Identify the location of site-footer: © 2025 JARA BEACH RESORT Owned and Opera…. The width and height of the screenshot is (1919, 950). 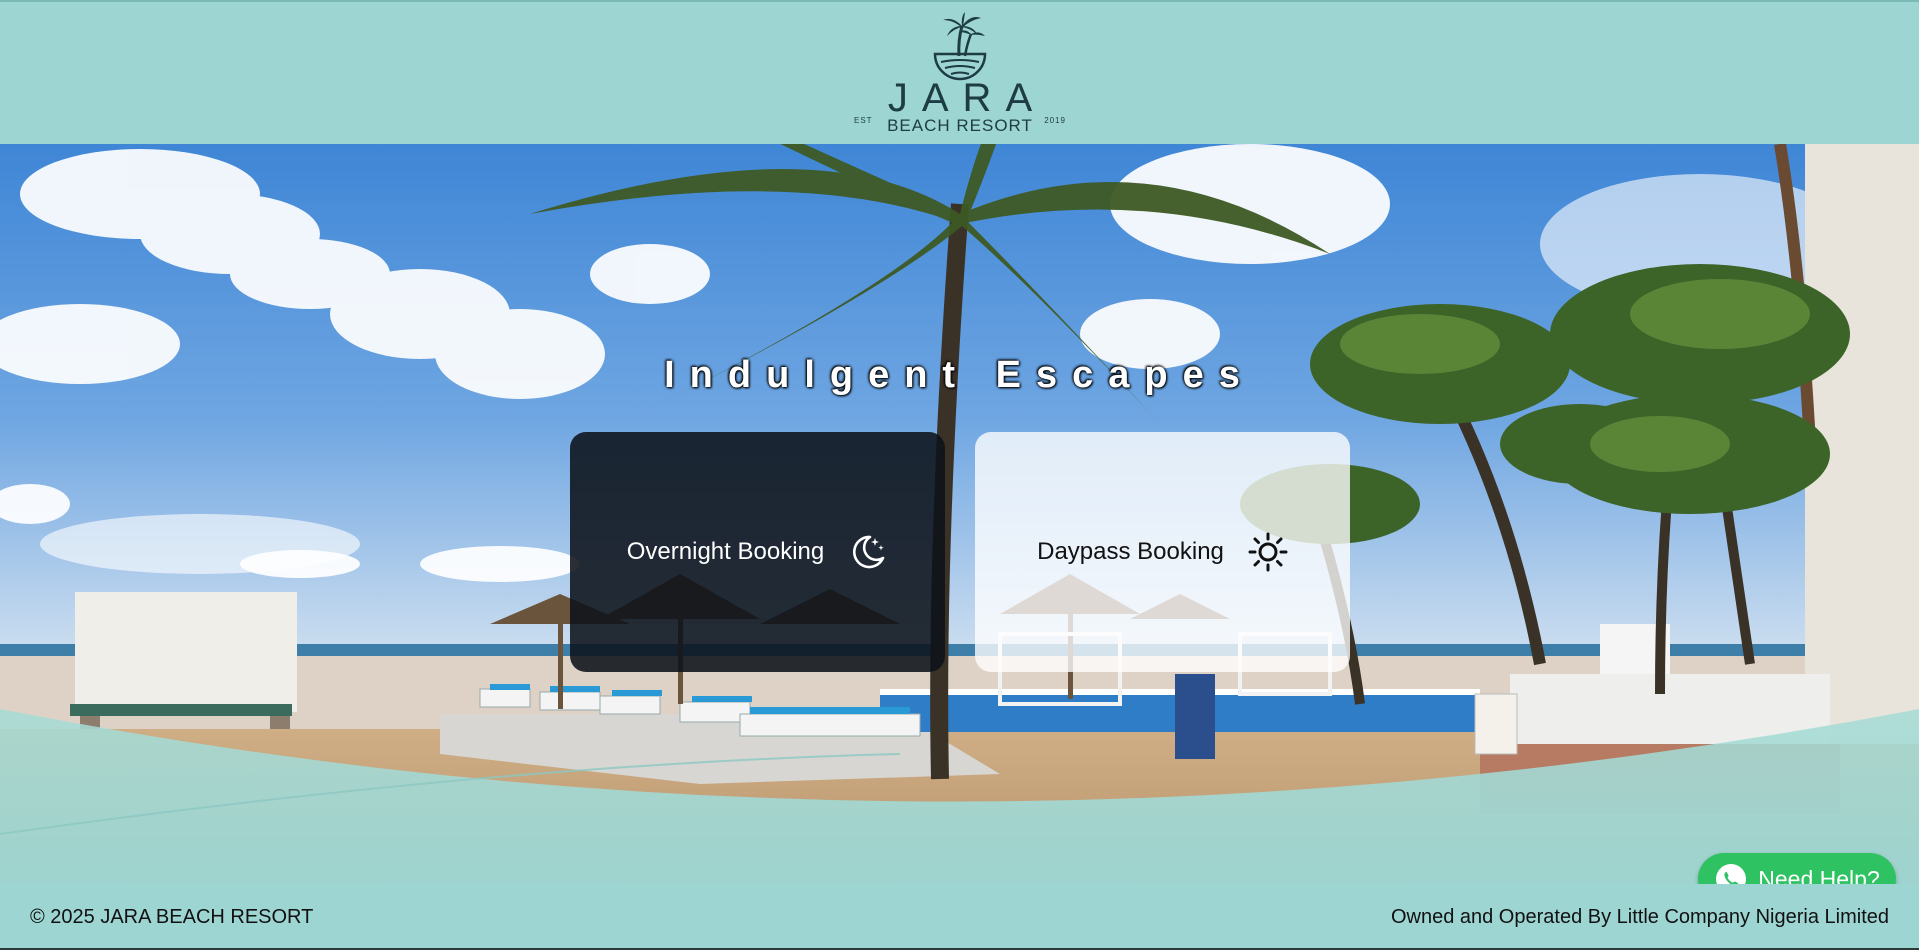
(959, 917).